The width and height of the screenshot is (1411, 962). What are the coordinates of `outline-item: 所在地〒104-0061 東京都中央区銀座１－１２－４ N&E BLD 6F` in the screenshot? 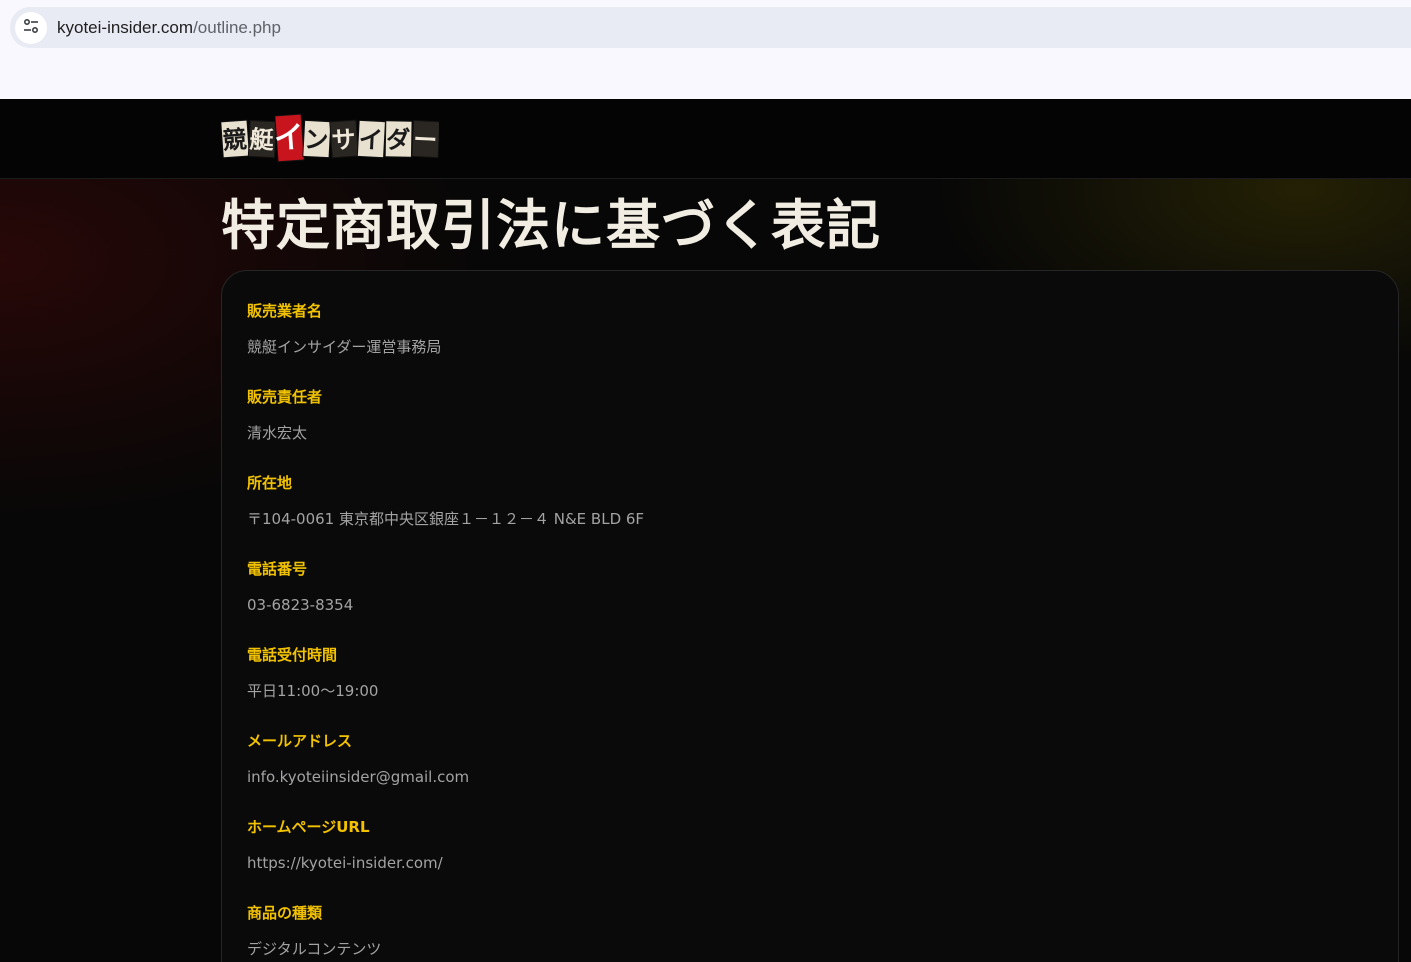 It's located at (445, 516).